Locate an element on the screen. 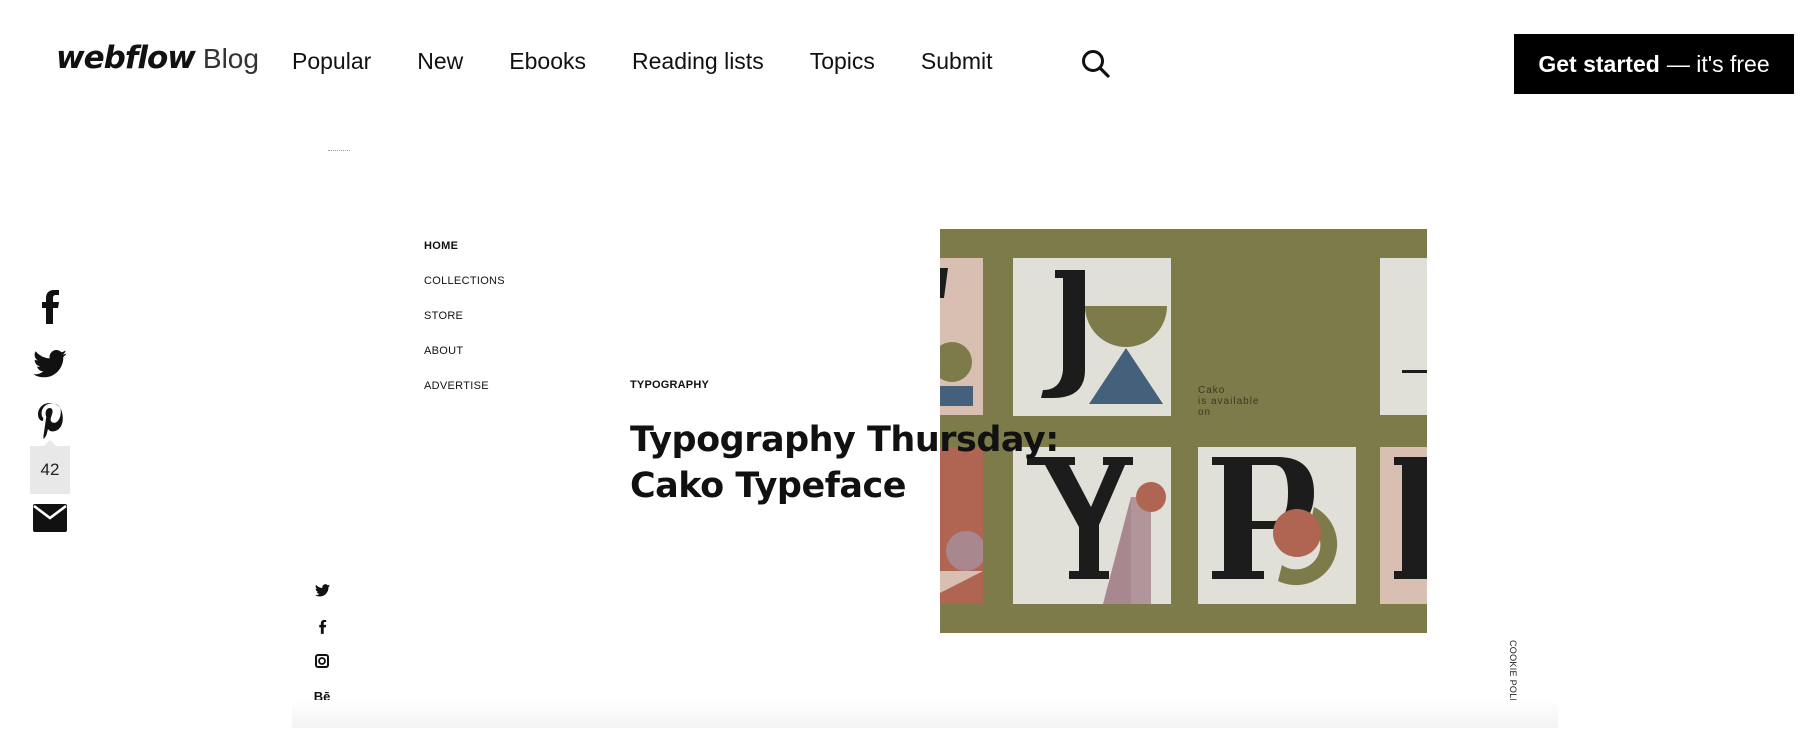  nav-link-topics: Topics is located at coordinates (842, 61).